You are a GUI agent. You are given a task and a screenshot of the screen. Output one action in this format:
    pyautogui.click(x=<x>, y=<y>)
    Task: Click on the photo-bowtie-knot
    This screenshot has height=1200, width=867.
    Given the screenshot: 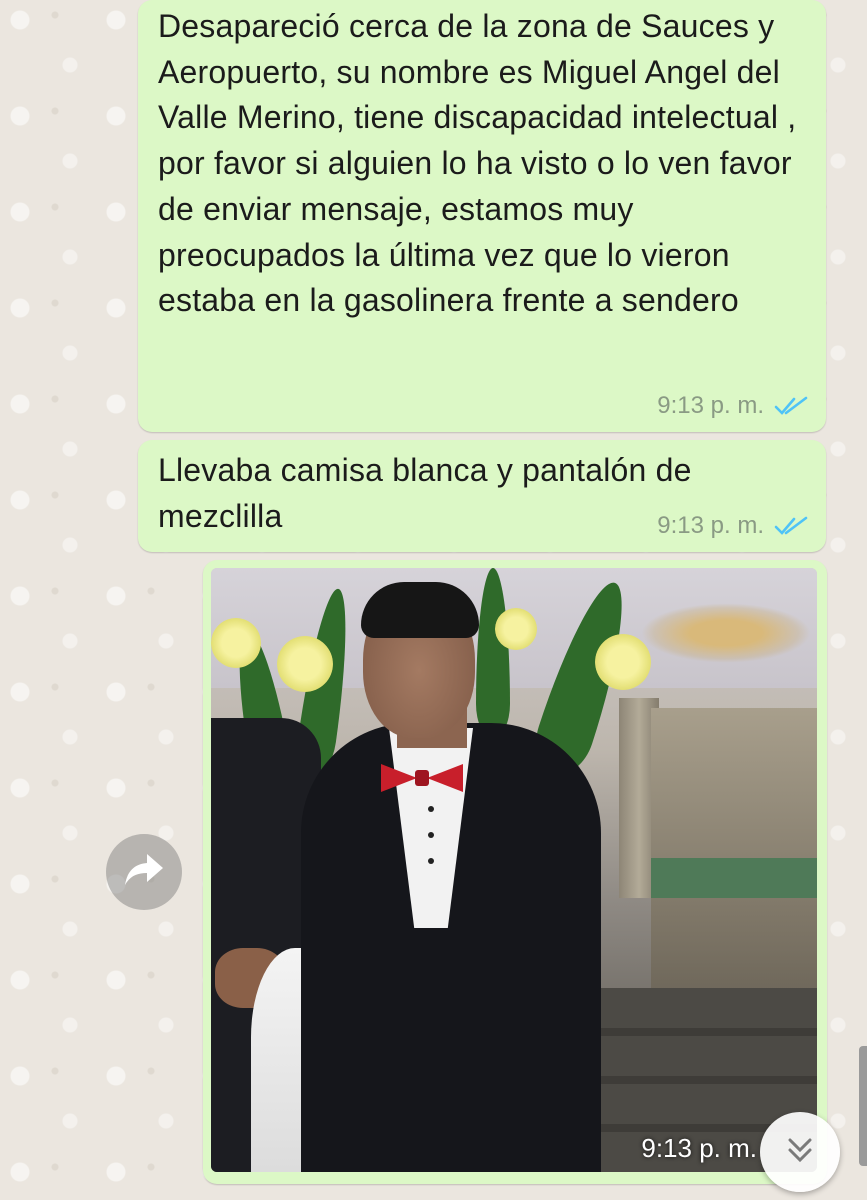 What is the action you would take?
    pyautogui.click(x=422, y=778)
    